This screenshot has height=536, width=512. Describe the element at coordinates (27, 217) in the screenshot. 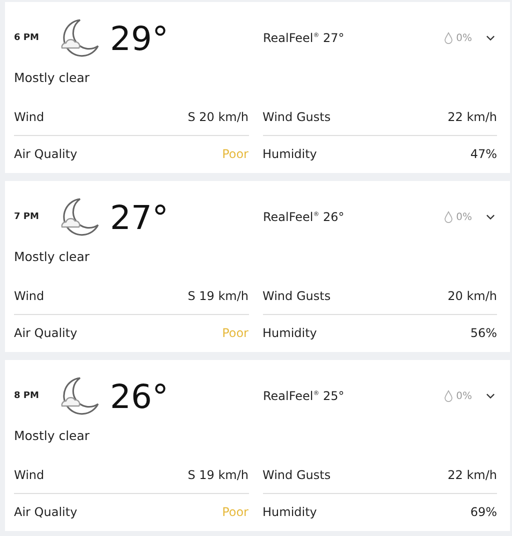

I see `hour-time: 7 PM` at that location.